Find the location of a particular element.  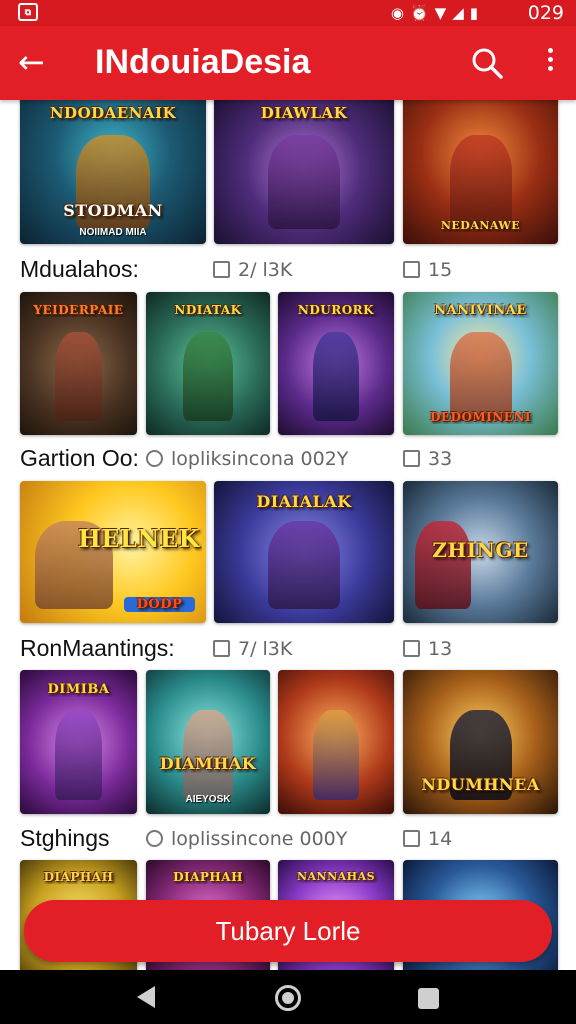

tile-caption: NOIIMAD MIIA is located at coordinates (113, 232).